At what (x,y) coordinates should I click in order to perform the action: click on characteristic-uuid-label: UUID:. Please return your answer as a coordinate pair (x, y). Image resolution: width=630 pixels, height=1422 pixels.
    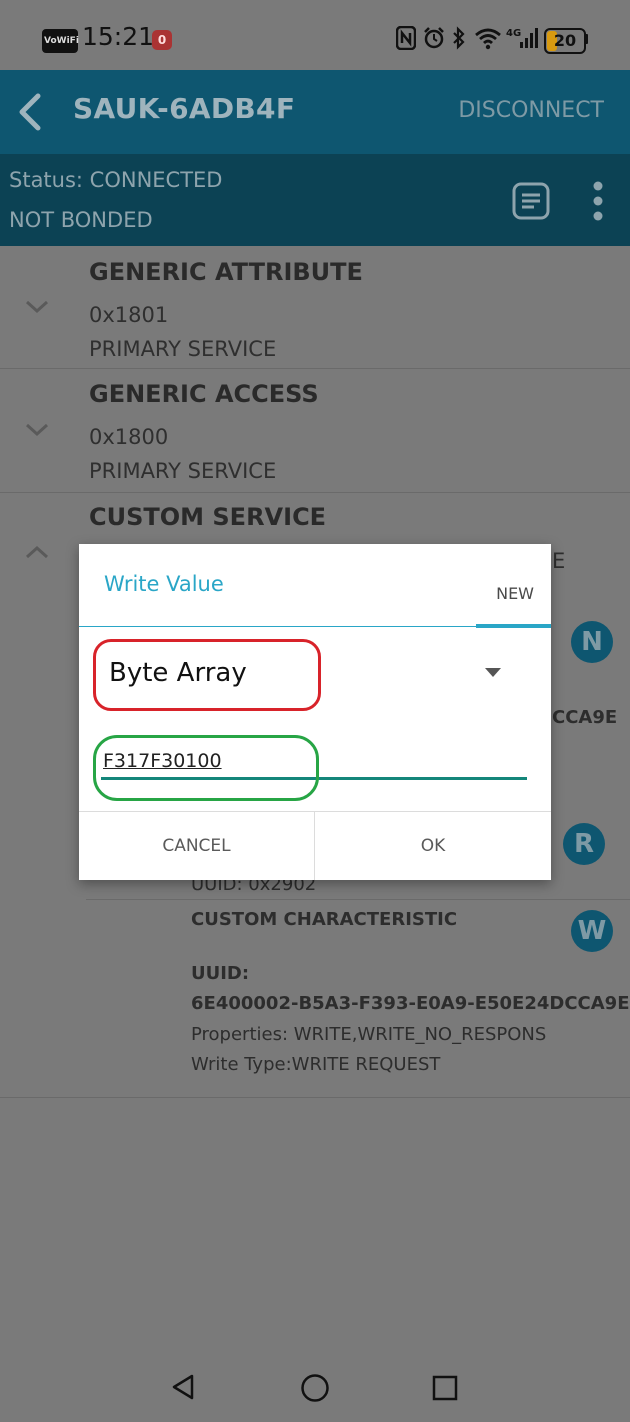
    Looking at the image, I should click on (220, 973).